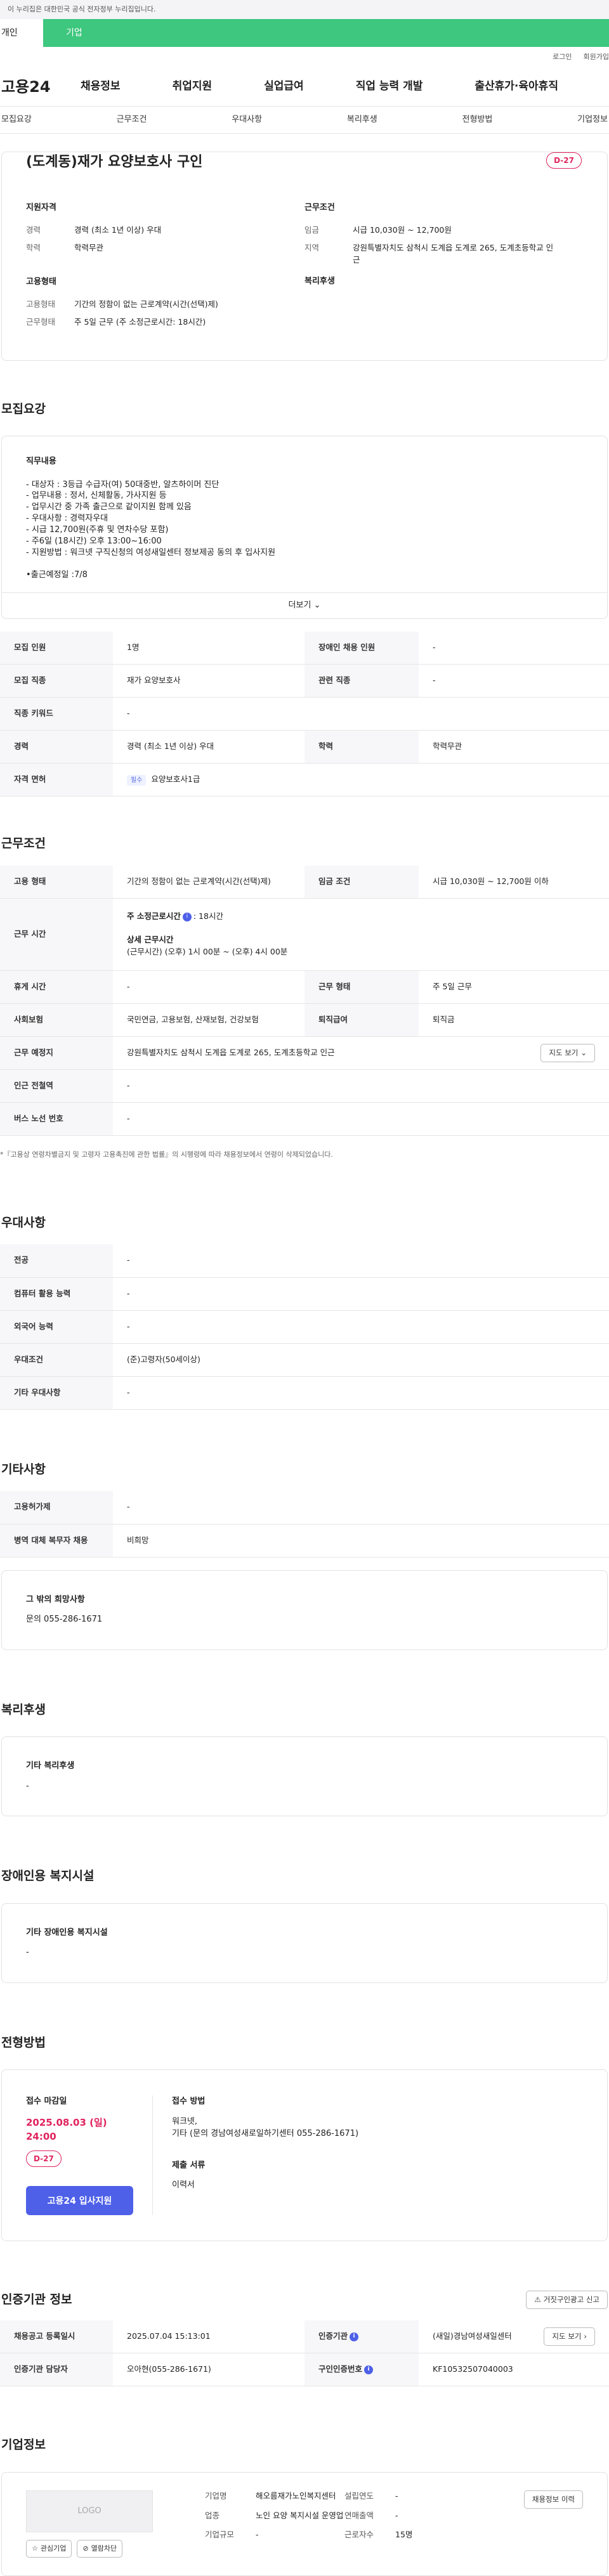 The image size is (609, 2576). Describe the element at coordinates (569, 2337) in the screenshot. I see `map-view-button: 지도 보기 ›` at that location.